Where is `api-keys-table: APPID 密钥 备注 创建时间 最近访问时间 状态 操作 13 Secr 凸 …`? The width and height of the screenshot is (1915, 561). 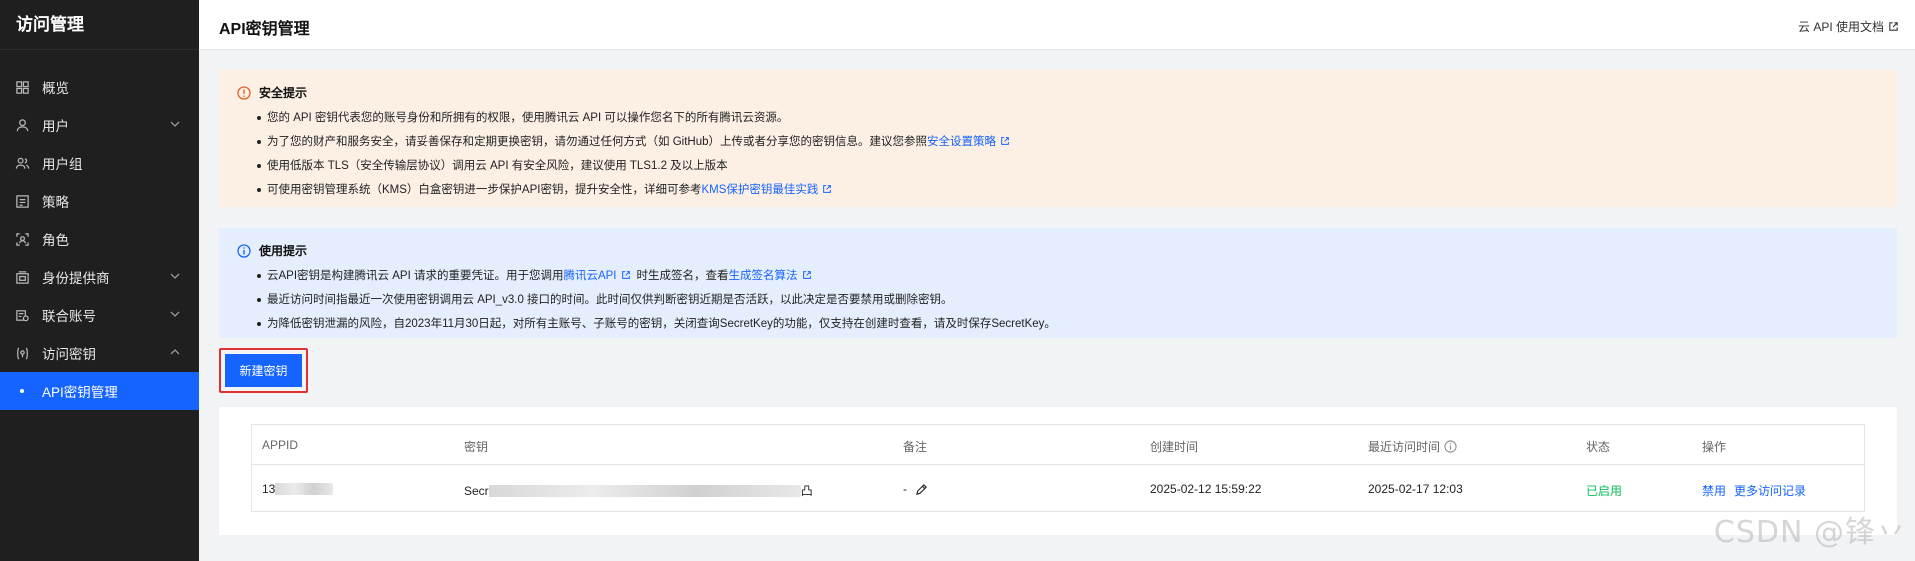 api-keys-table: APPID 密钥 备注 创建时间 最近访问时间 状态 操作 13 Secr 凸 … is located at coordinates (1058, 468).